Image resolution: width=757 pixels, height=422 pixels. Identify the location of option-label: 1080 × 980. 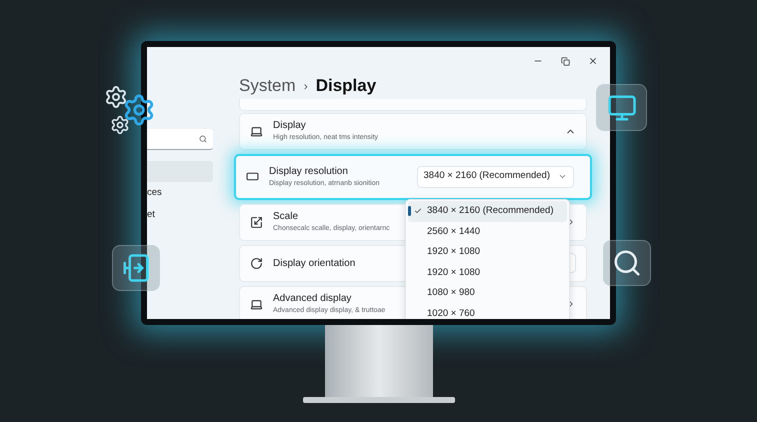
(451, 293).